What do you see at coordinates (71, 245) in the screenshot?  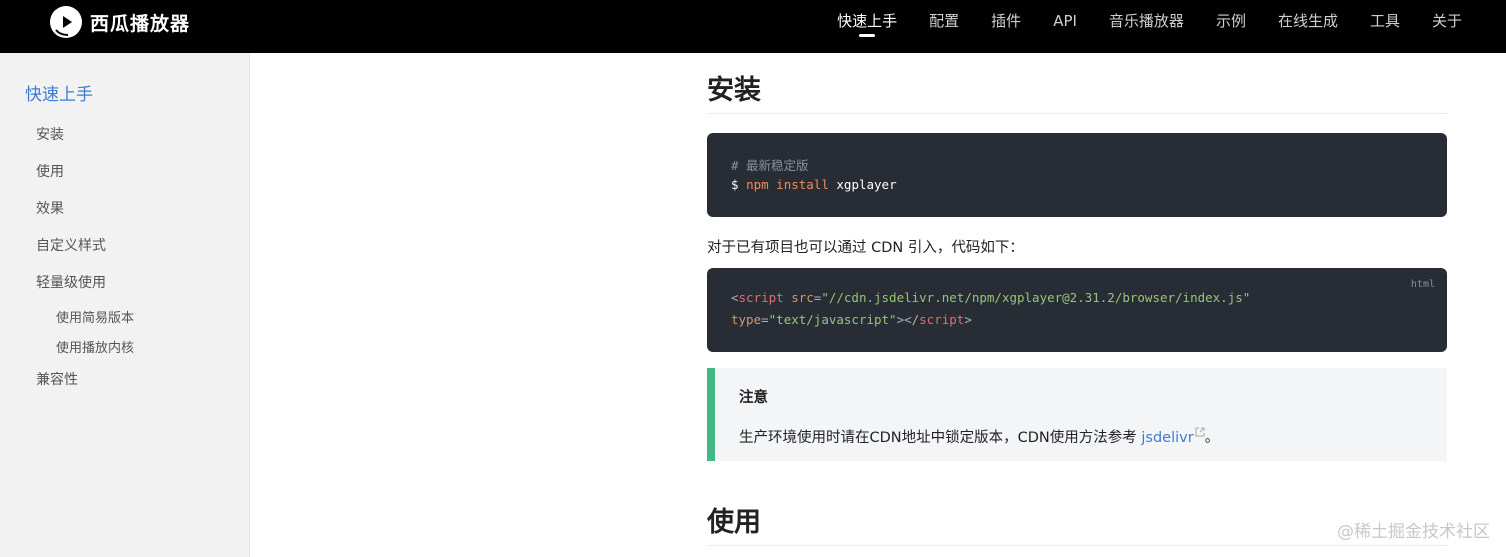 I see `sidebar-item-custom-style: 自定义样式` at bounding box center [71, 245].